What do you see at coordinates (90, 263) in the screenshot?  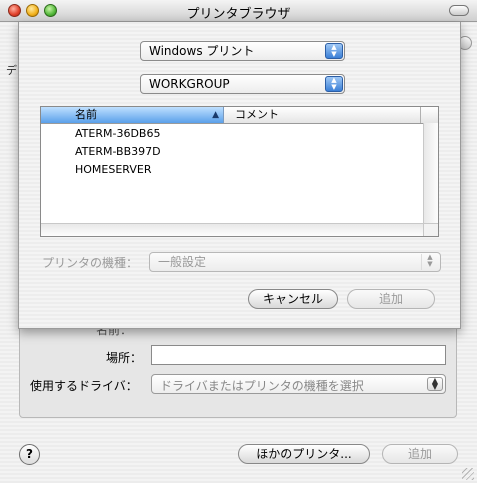 I see `printer-model-label: プリンタの機種：` at bounding box center [90, 263].